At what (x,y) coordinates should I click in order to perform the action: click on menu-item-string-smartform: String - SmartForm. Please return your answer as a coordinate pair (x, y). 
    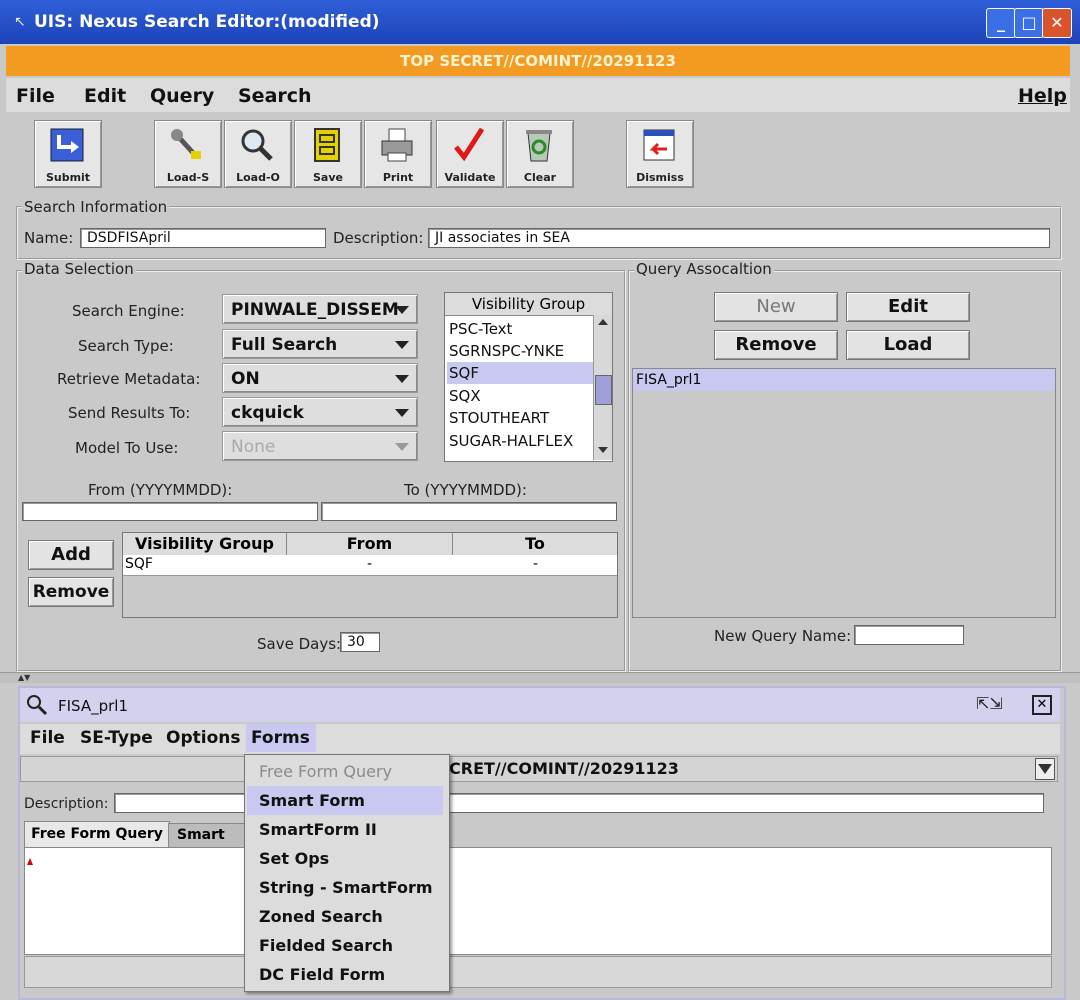
    Looking at the image, I should click on (345, 887).